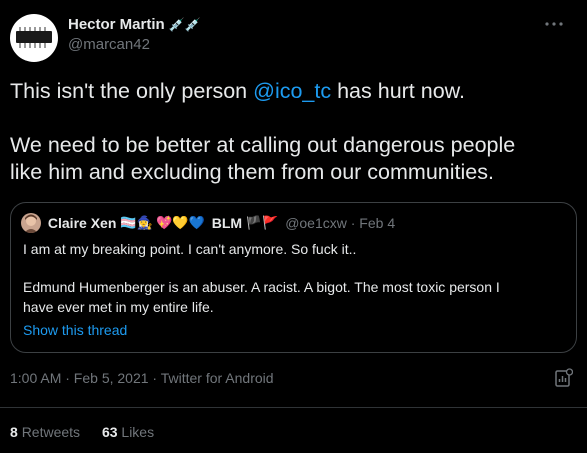 The width and height of the screenshot is (587, 453). Describe the element at coordinates (118, 307) in the screenshot. I see `quoted-text-line: have ever met in my entire life.` at that location.